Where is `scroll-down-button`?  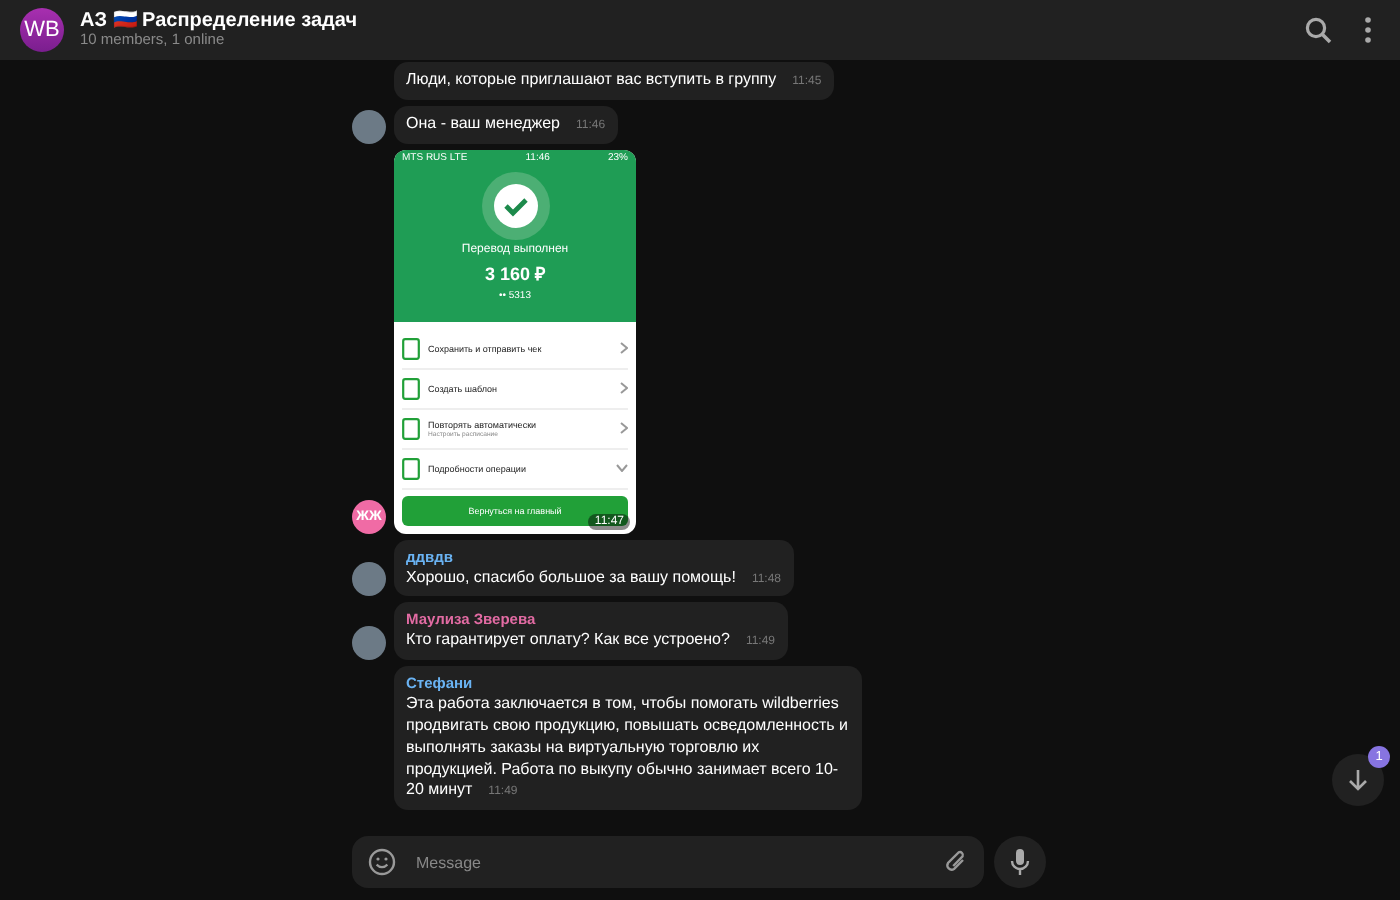 scroll-down-button is located at coordinates (1358, 780).